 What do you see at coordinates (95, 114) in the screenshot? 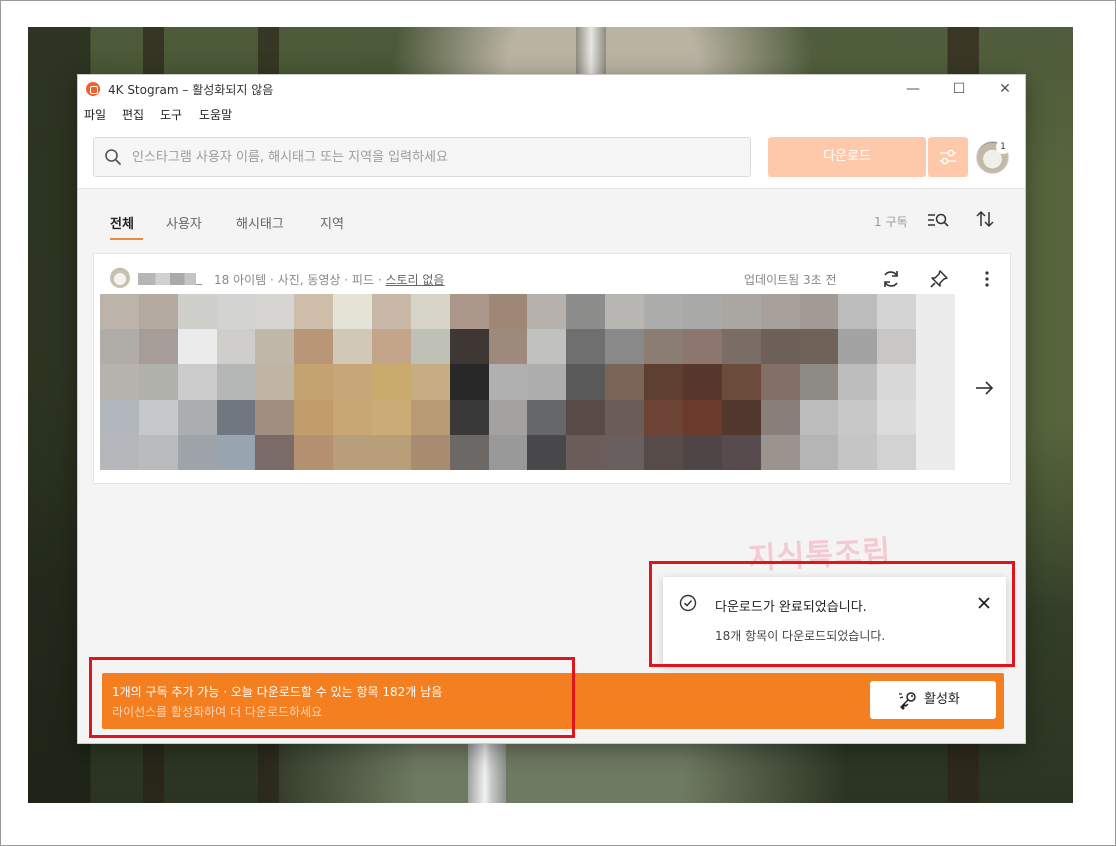
I see `menu-file: 파일` at bounding box center [95, 114].